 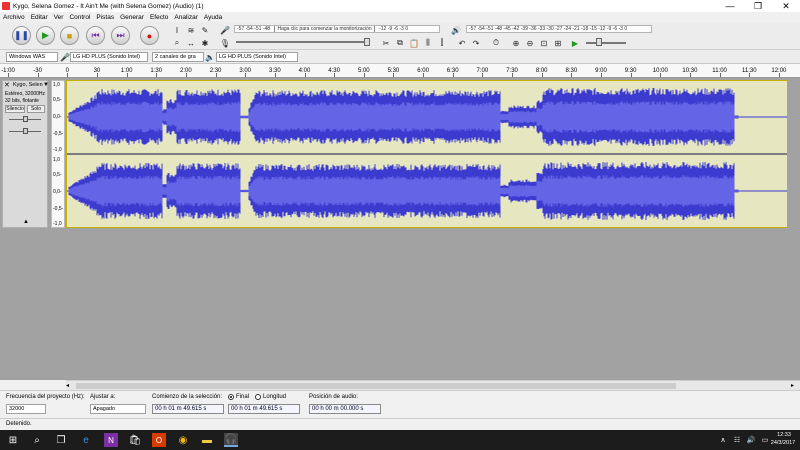 I want to click on trim-icon: ⫼, so click(x=428, y=43).